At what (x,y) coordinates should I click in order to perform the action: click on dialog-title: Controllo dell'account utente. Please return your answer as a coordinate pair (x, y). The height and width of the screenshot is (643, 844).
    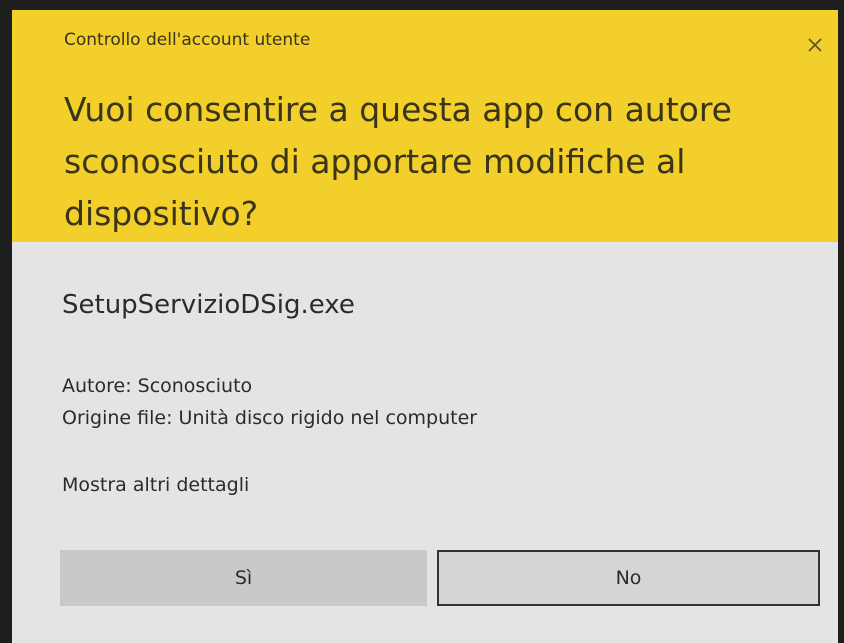
    Looking at the image, I should click on (187, 40).